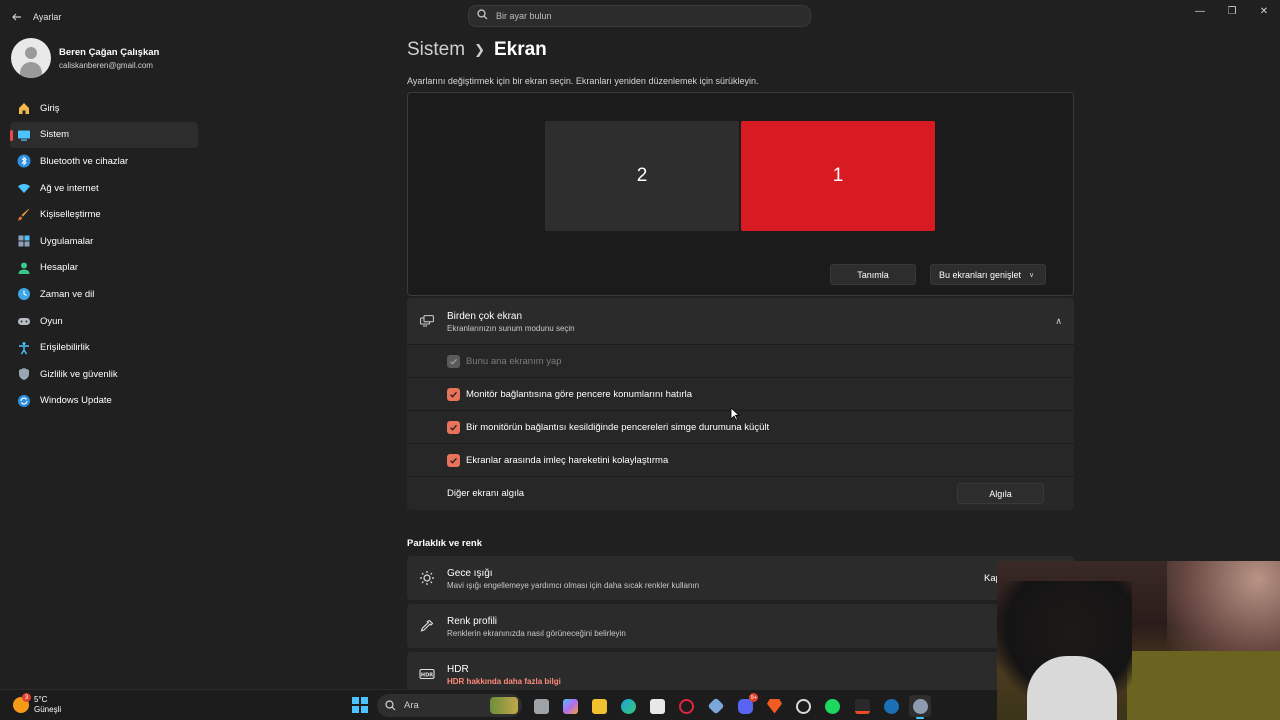 This screenshot has width=1280, height=720. Describe the element at coordinates (104, 135) in the screenshot. I see `sidebar-item-sistem: Sistem` at that location.